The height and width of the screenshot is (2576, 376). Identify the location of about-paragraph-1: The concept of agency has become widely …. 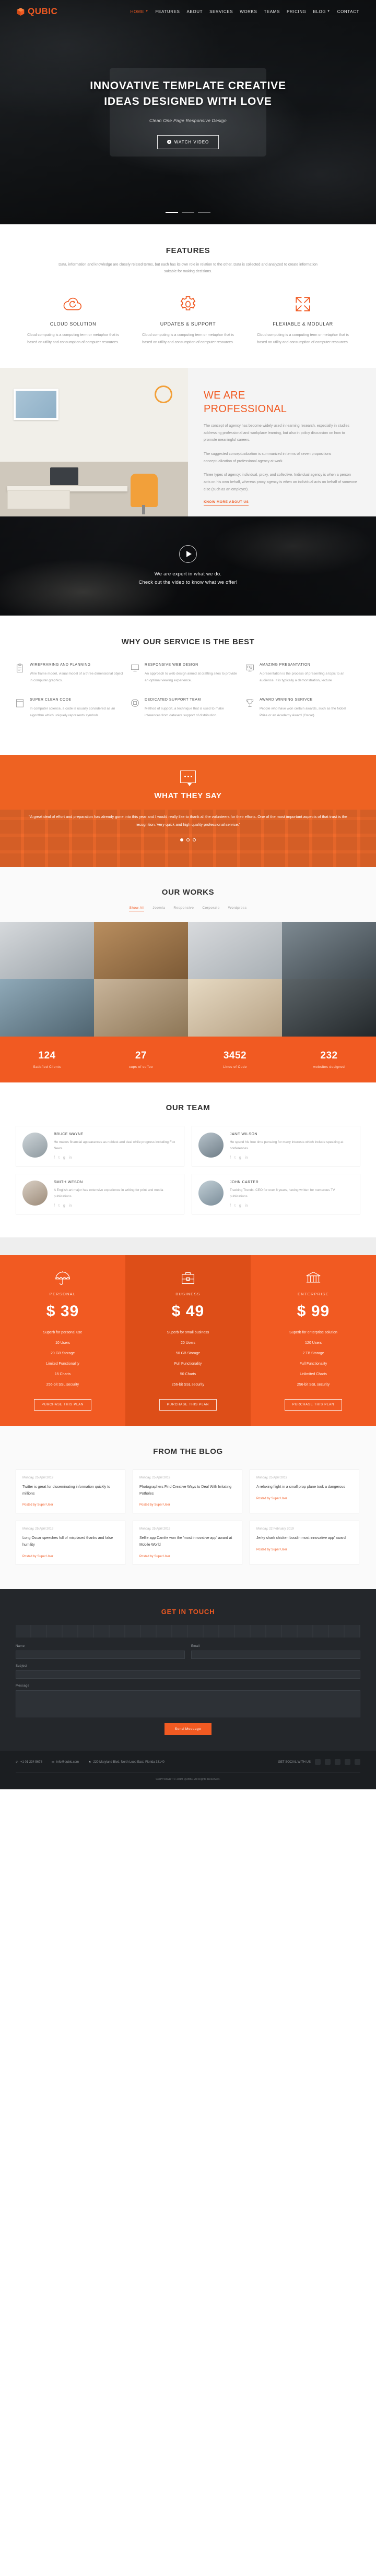
(276, 433).